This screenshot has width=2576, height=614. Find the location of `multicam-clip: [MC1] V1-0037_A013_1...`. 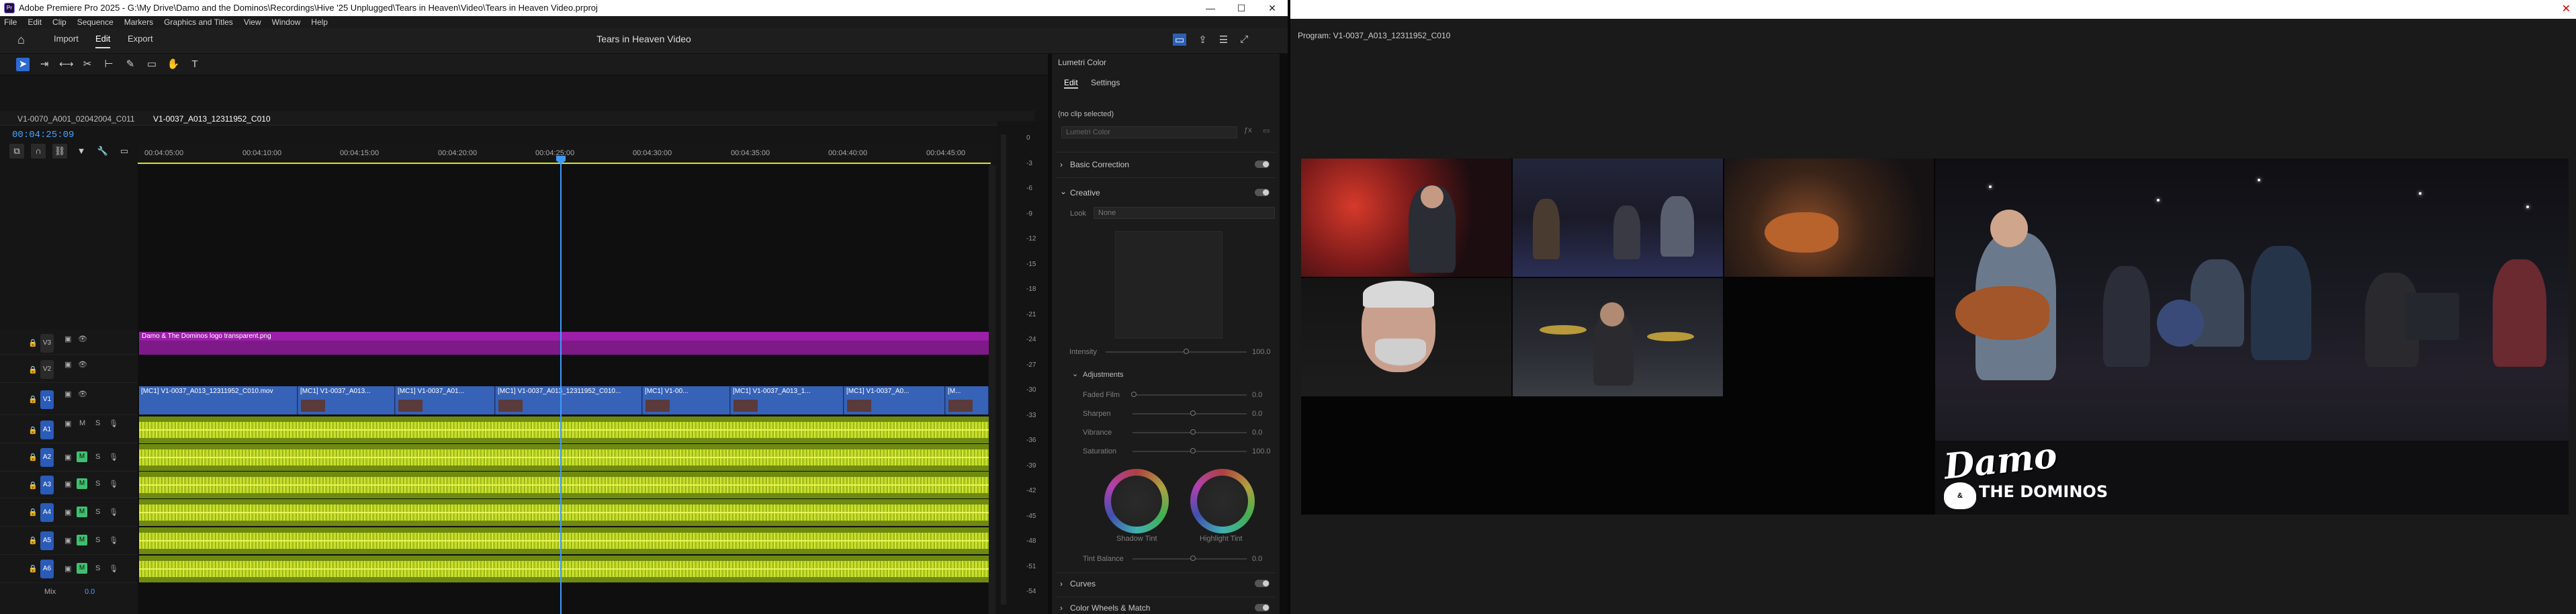

multicam-clip: [MC1] V1-0037_A013_1... is located at coordinates (788, 400).